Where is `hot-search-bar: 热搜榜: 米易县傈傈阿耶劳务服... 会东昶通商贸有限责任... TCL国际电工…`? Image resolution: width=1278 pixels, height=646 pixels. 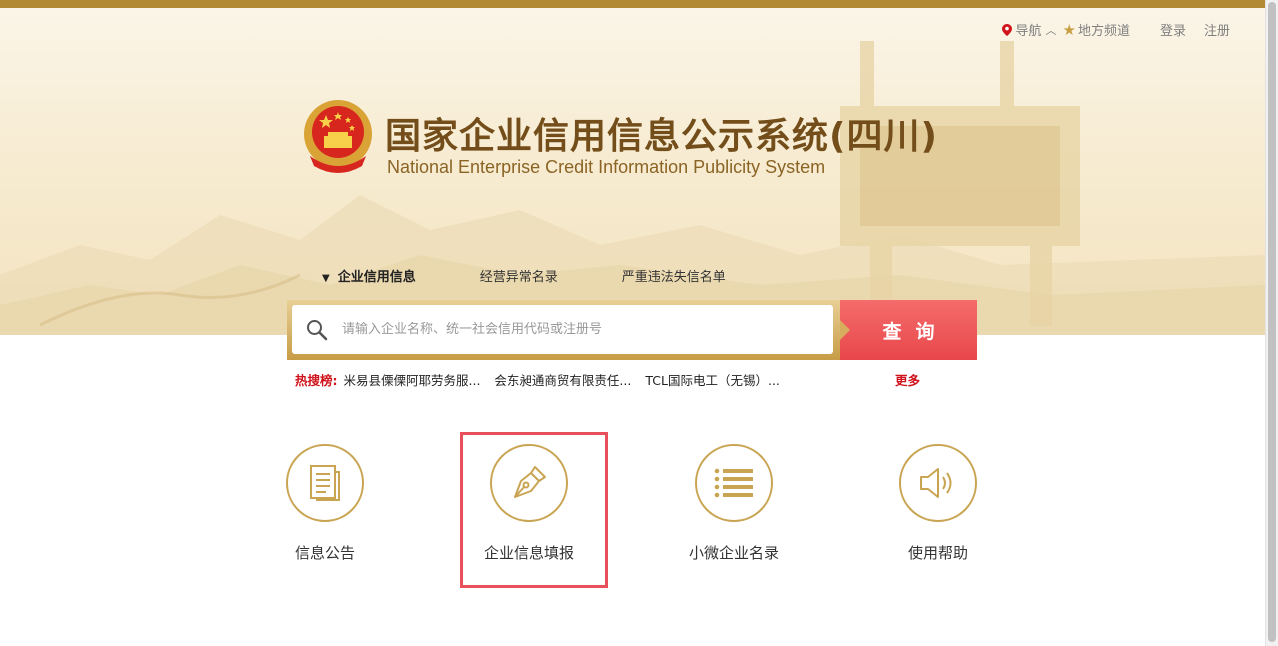 hot-search-bar: 热搜榜: 米易县傈傈阿耶劳务服... 会东昶通商贸有限责任... TCL国际电工… is located at coordinates (607, 379).